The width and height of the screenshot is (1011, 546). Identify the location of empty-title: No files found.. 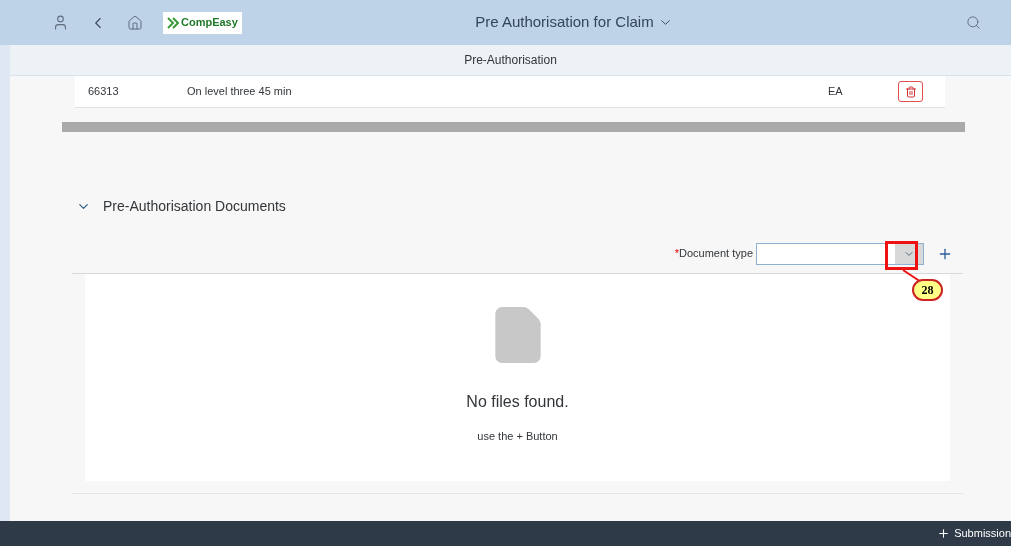
(517, 402).